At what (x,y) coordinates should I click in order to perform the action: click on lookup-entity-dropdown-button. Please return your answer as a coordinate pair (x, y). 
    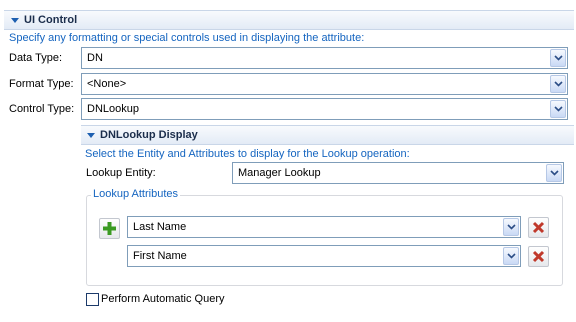
    Looking at the image, I should click on (554, 173).